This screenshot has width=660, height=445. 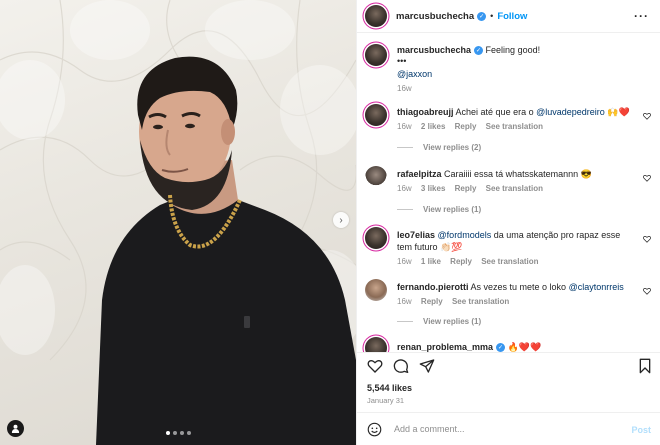 I want to click on comment-mention: @fordmodels, so click(x=465, y=235).